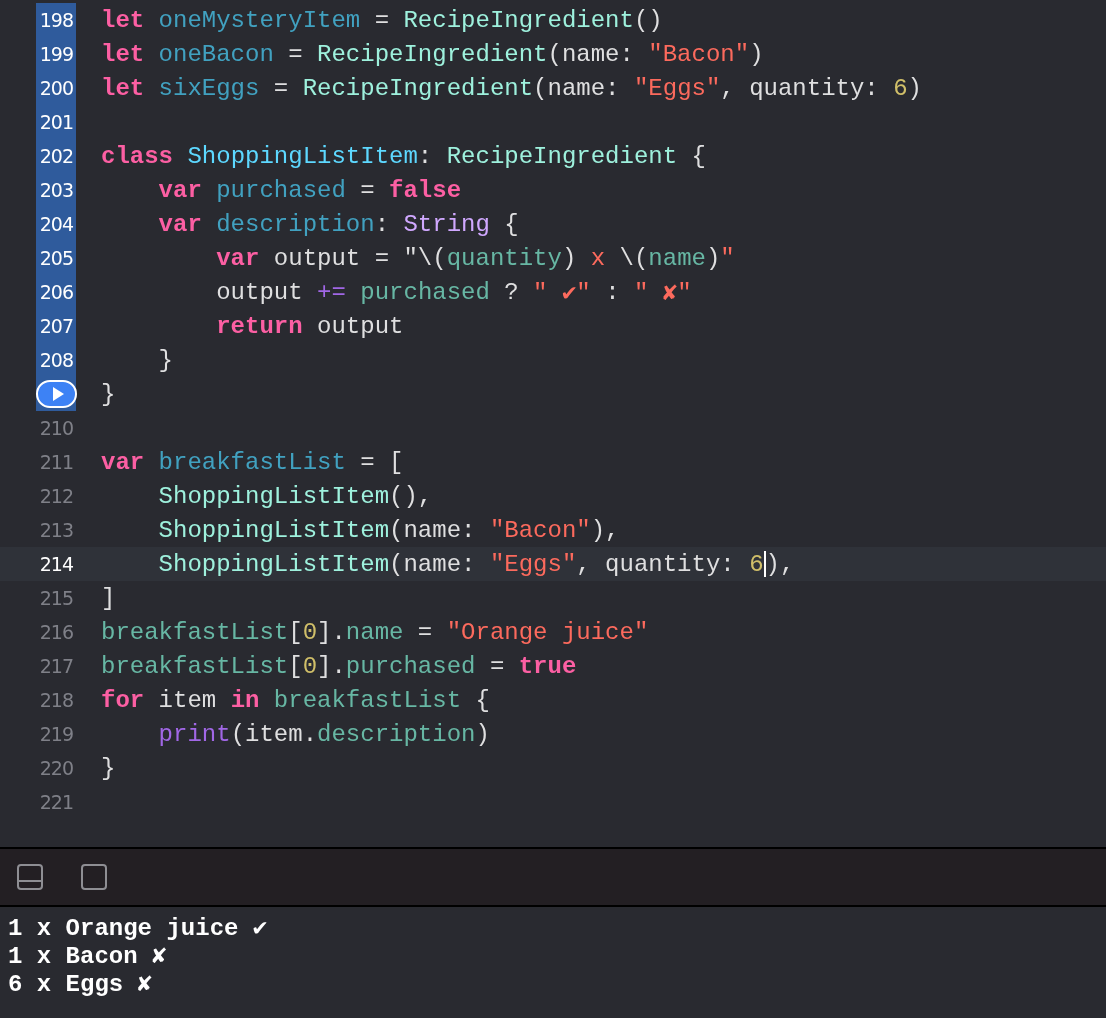 The width and height of the screenshot is (1106, 1018). Describe the element at coordinates (453, 293) in the screenshot. I see `code-line: output += purchased ? " ✔" : " ✘"` at that location.